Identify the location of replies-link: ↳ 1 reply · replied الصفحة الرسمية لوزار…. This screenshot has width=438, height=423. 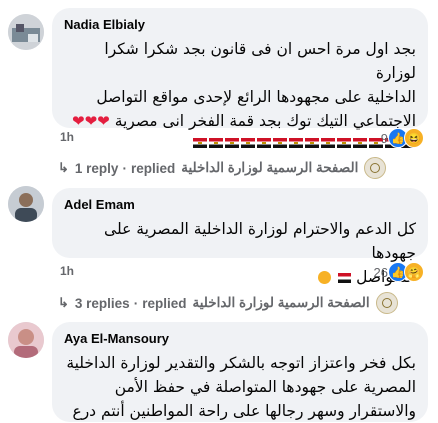
(222, 168).